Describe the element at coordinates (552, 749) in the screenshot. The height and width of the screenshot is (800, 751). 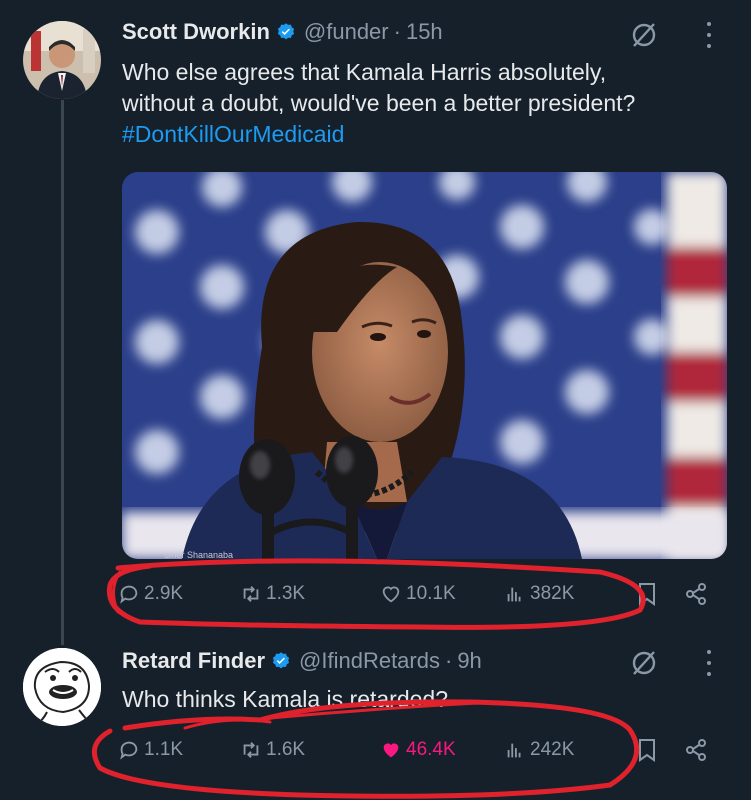
I see `view-count: 242K` at that location.